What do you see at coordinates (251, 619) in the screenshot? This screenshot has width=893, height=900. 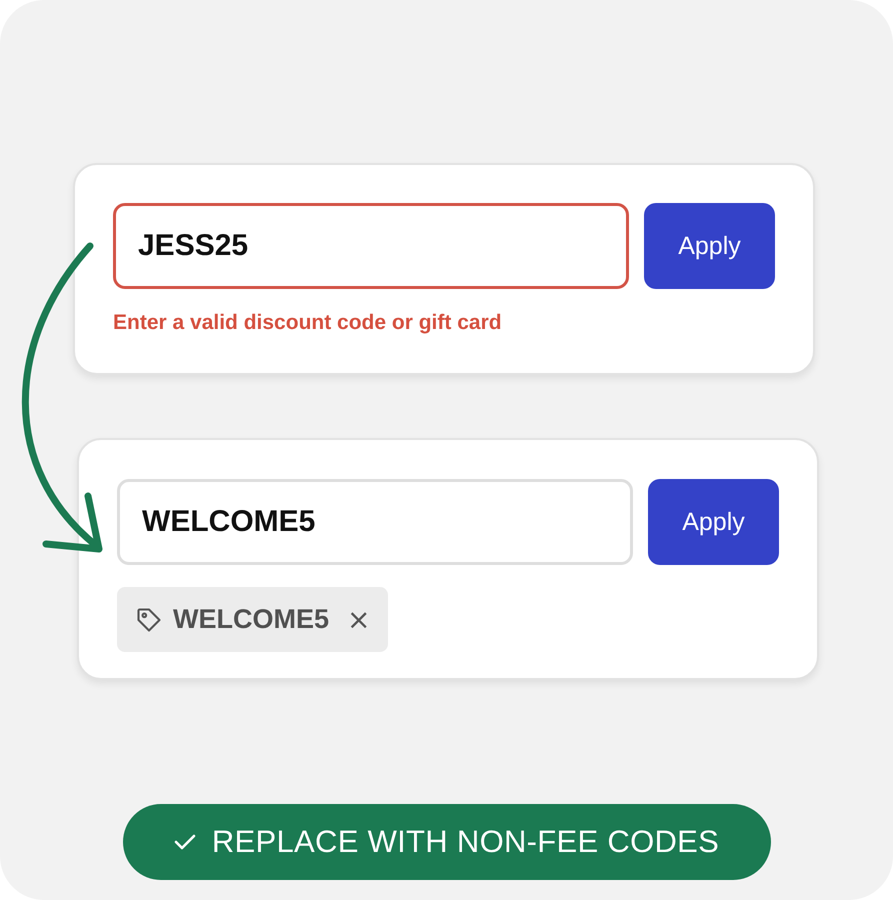 I see `tag-label: WELCOME5` at bounding box center [251, 619].